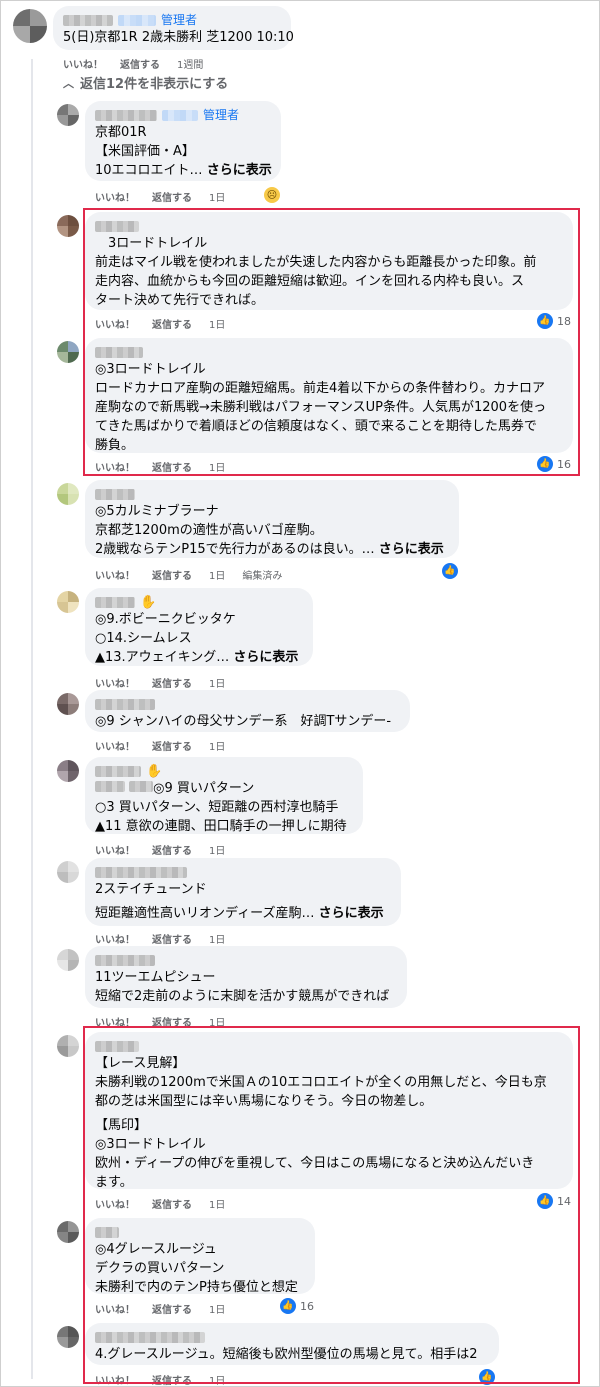  I want to click on reply-bubble: ◎9 シャンハイの母父サンデー系 好調Tサンデー-, so click(247, 711).